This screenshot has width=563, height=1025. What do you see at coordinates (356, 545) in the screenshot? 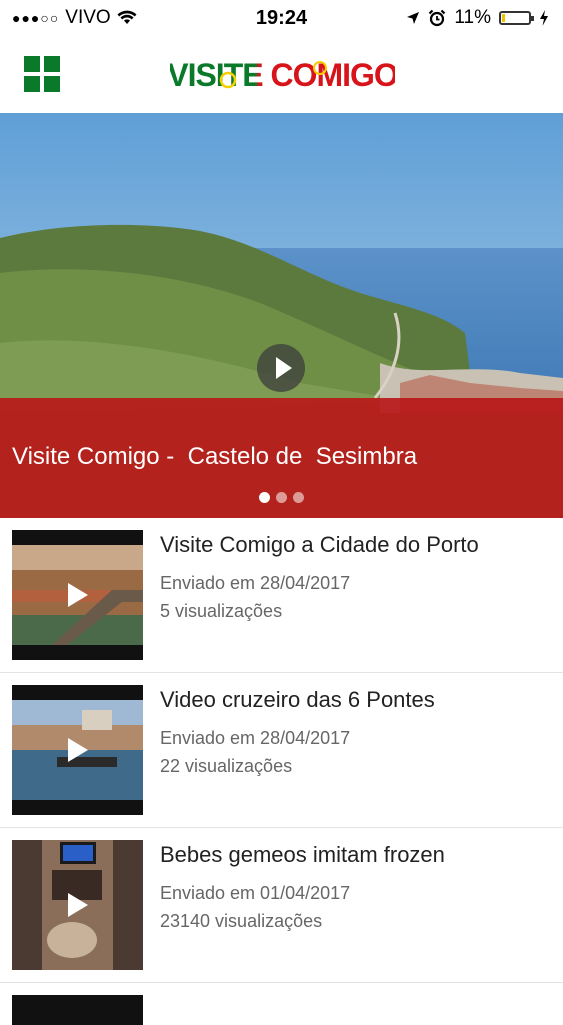
I see `video-title: Visite Comigo a Cidade do Porto` at bounding box center [356, 545].